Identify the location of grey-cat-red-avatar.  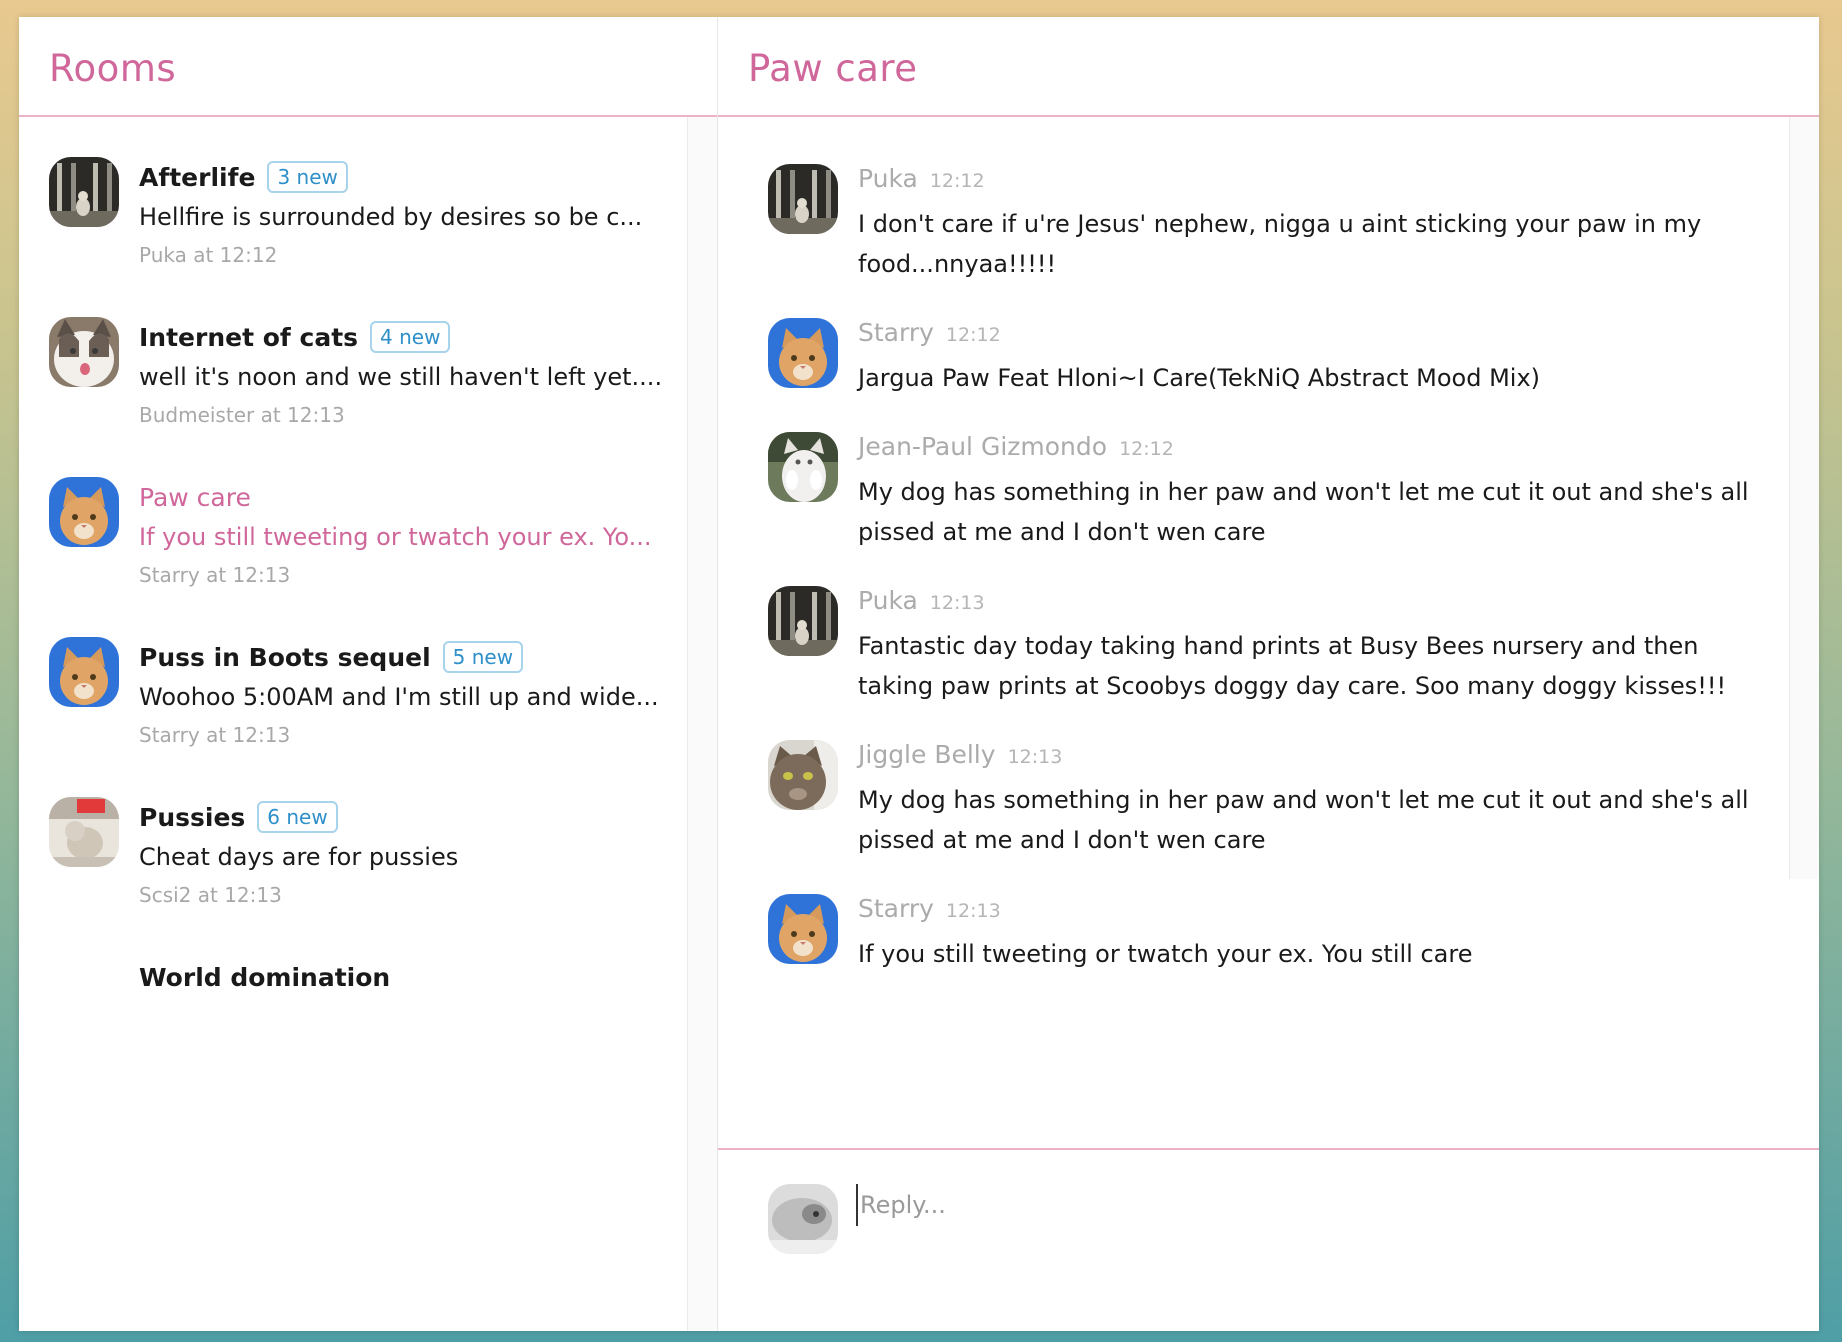
(84, 832).